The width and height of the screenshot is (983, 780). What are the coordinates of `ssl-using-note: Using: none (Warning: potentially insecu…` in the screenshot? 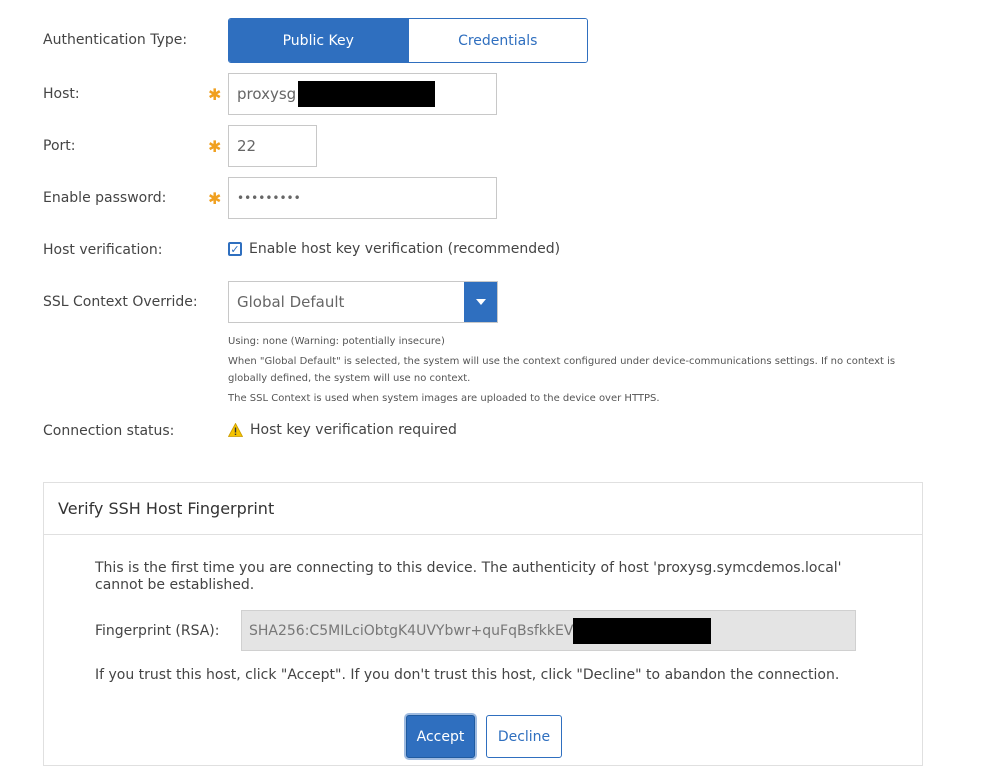 It's located at (336, 341).